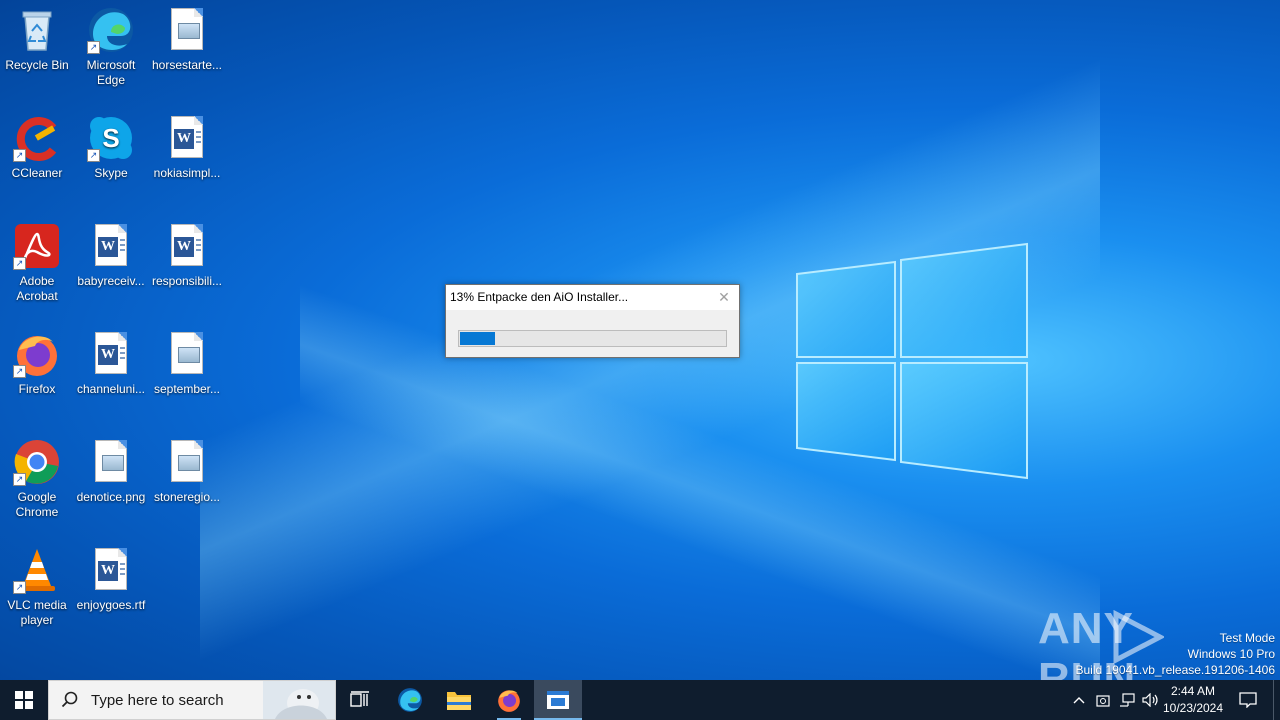 This screenshot has height=720, width=1280. What do you see at coordinates (912, 361) in the screenshot?
I see `windows-logo-wallpaper` at bounding box center [912, 361].